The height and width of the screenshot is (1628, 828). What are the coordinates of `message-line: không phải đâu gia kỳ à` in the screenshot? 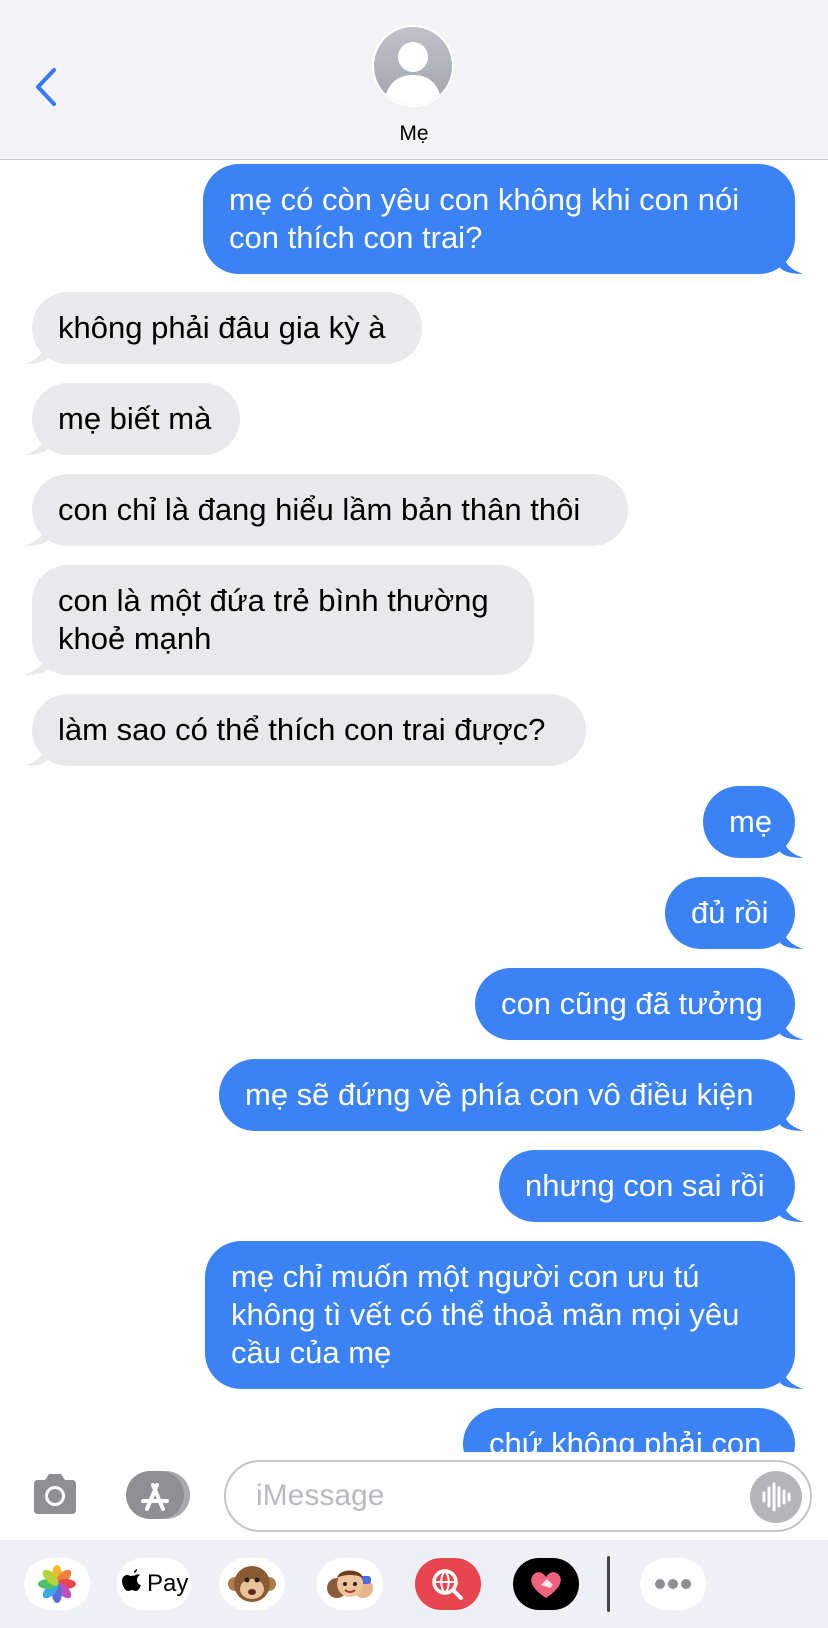 It's located at (222, 327).